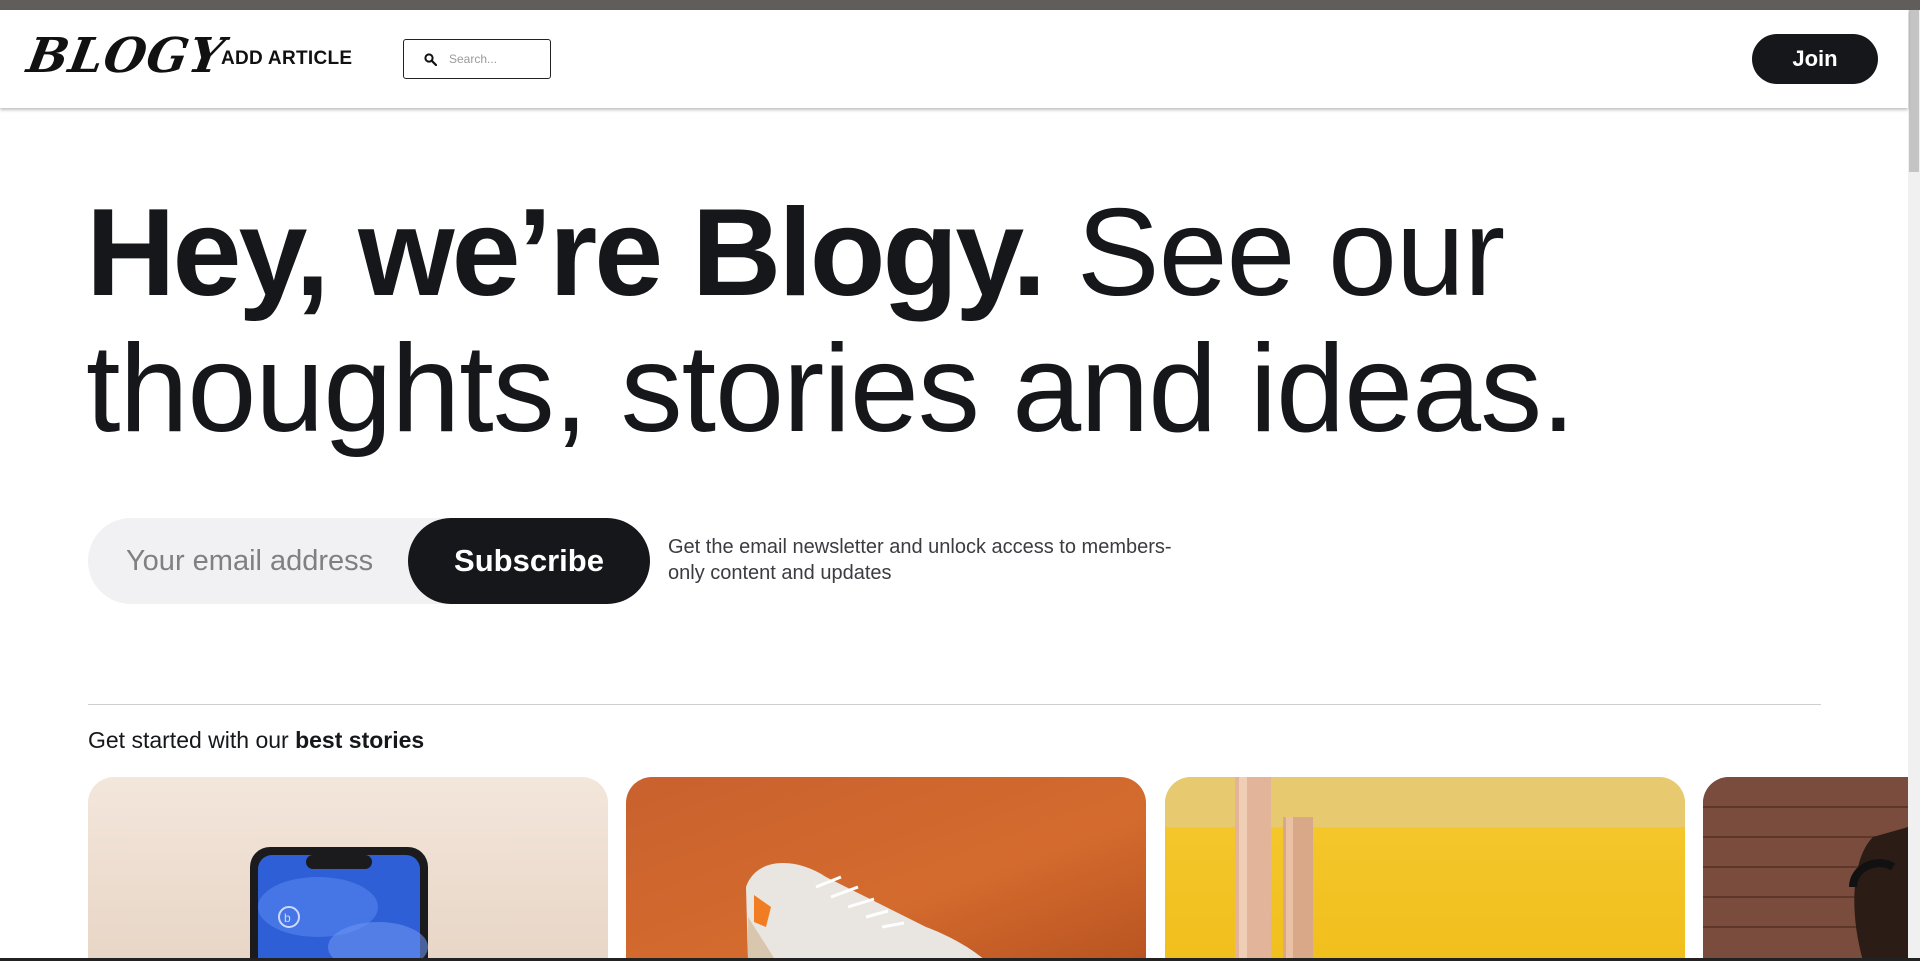 This screenshot has width=1920, height=961. I want to click on story-card-chair, so click(1425, 869).